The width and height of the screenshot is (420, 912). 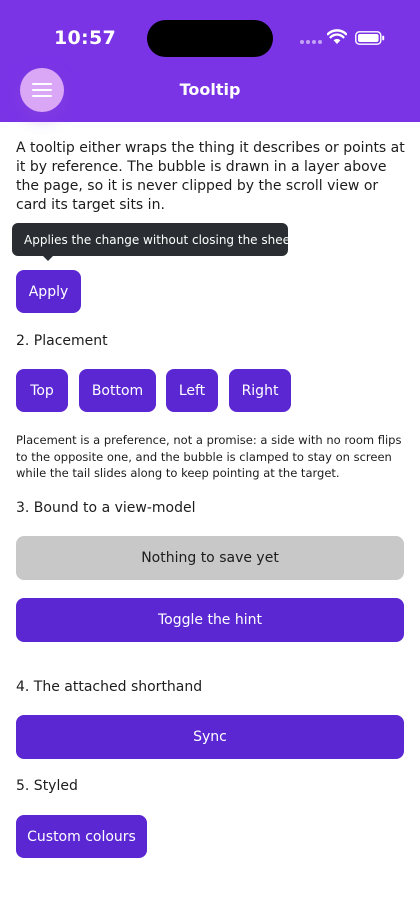 I want to click on battery-icon, so click(x=370, y=38).